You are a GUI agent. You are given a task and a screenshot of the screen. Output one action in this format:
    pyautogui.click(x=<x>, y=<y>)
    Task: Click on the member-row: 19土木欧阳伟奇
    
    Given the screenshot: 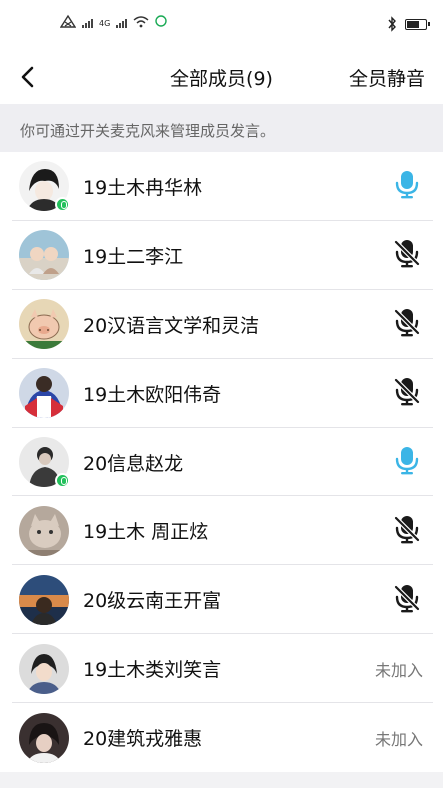 What is the action you would take?
    pyautogui.click(x=221, y=393)
    